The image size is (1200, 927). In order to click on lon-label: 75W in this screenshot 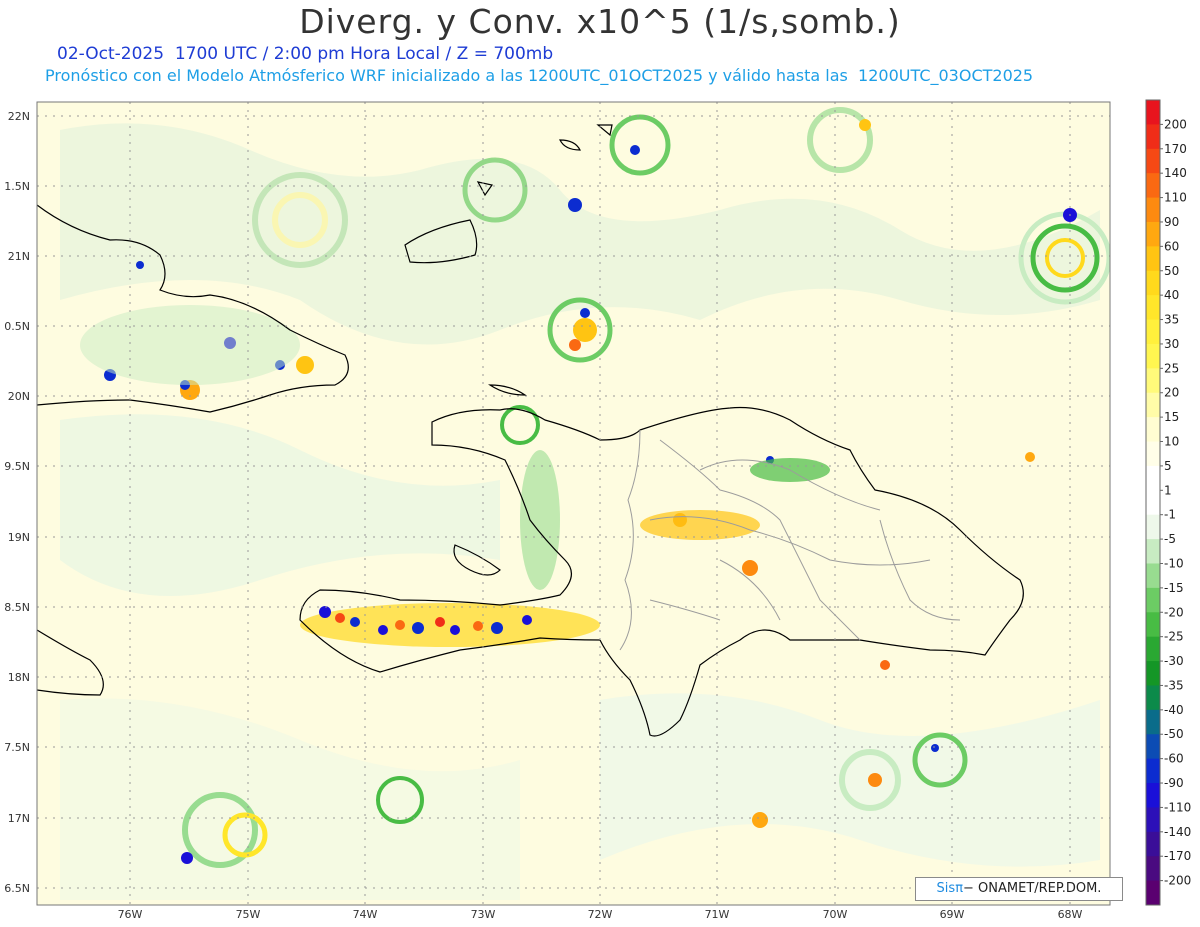, I will do `click(248, 914)`.